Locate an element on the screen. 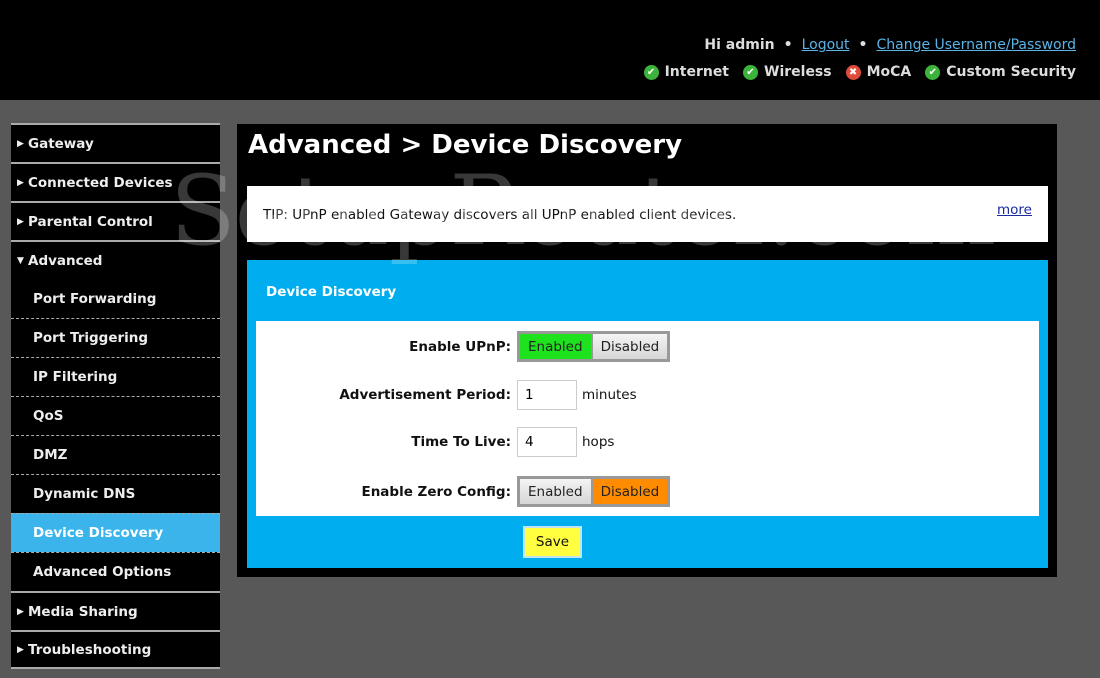 The height and width of the screenshot is (678, 1100). sidebar-item-label: Port Forwarding is located at coordinates (95, 298).